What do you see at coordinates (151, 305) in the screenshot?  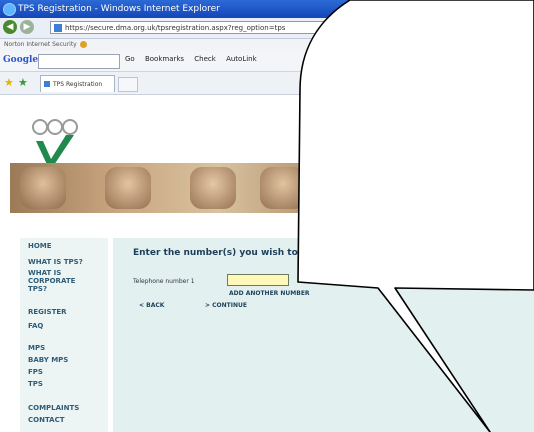 I see `back-button: < BACK` at bounding box center [151, 305].